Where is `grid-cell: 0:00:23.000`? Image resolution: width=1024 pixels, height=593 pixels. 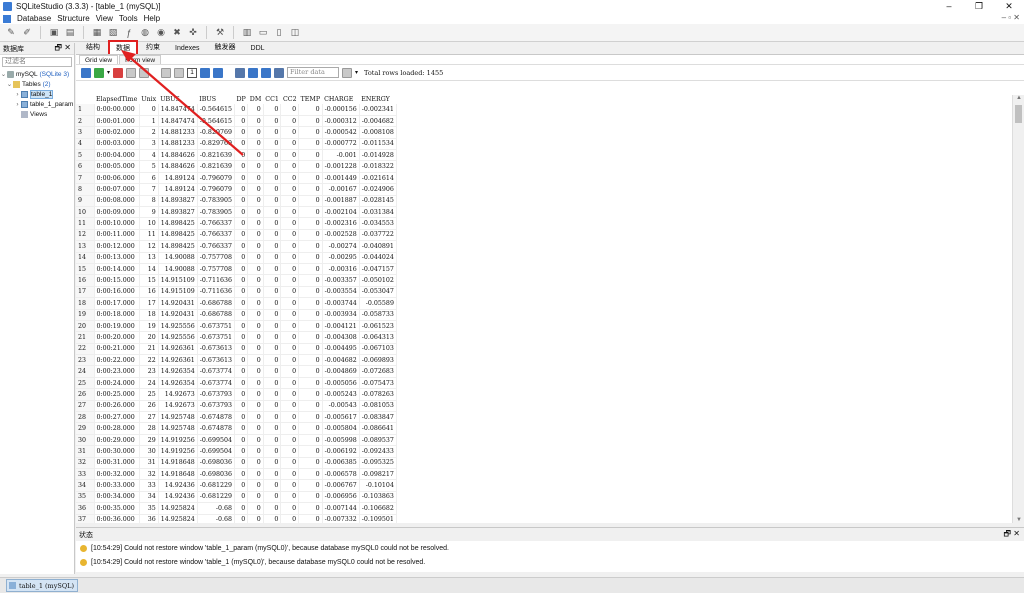 grid-cell: 0:00:23.000 is located at coordinates (117, 371).